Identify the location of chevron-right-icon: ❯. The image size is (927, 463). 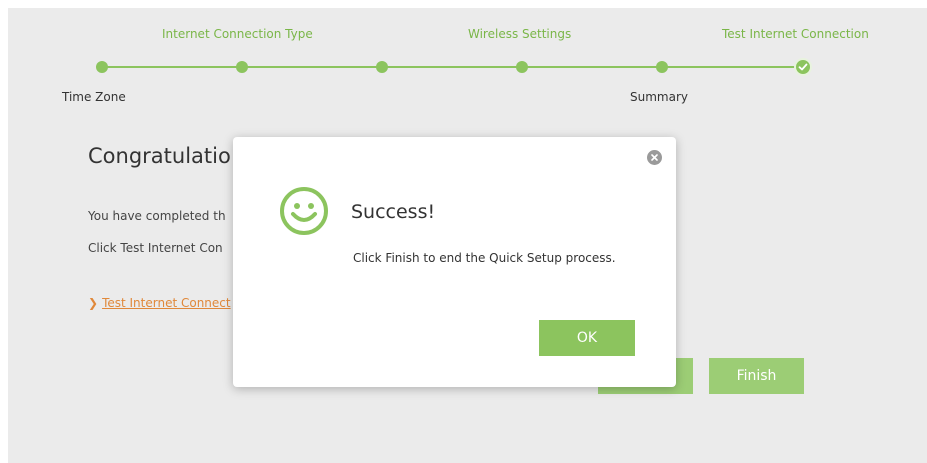
(93, 303).